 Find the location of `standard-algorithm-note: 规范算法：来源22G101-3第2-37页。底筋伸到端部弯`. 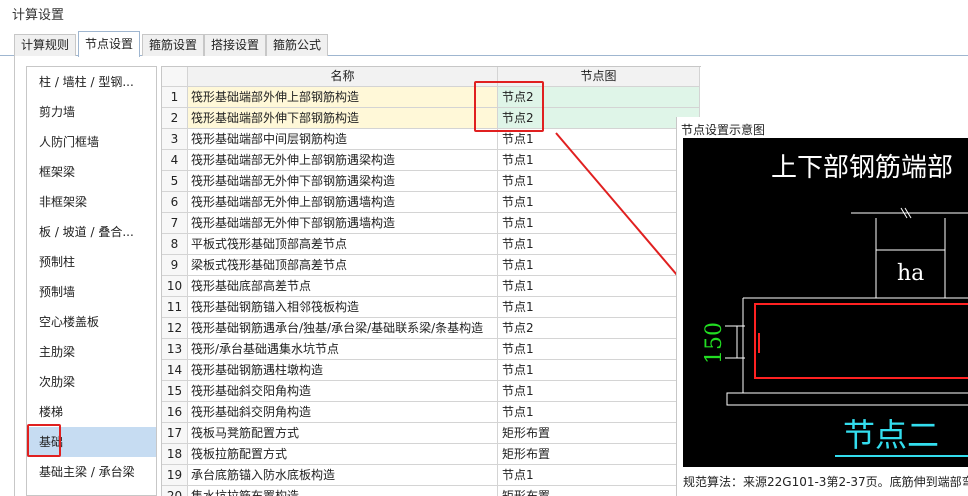

standard-algorithm-note: 规范算法：来源22G101-3第2-37页。底筋伸到端部弯 is located at coordinates (825, 482).